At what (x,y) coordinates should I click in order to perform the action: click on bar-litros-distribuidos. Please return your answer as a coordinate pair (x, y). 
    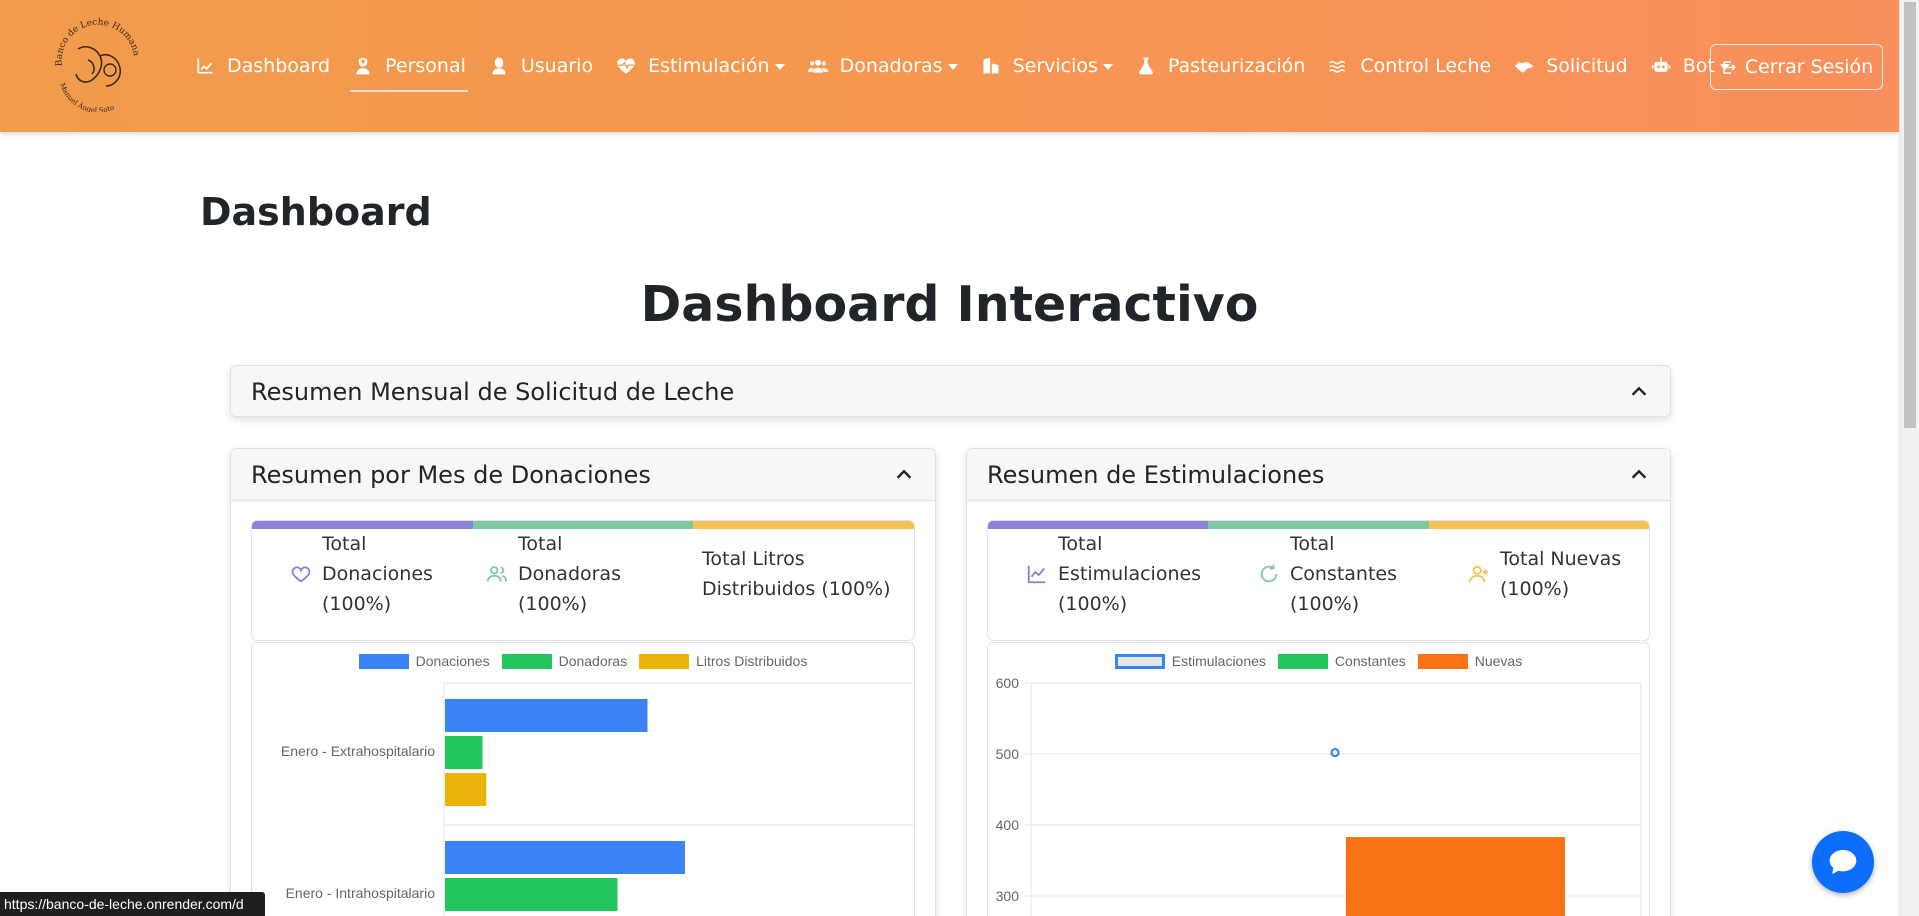
    Looking at the image, I should click on (466, 789).